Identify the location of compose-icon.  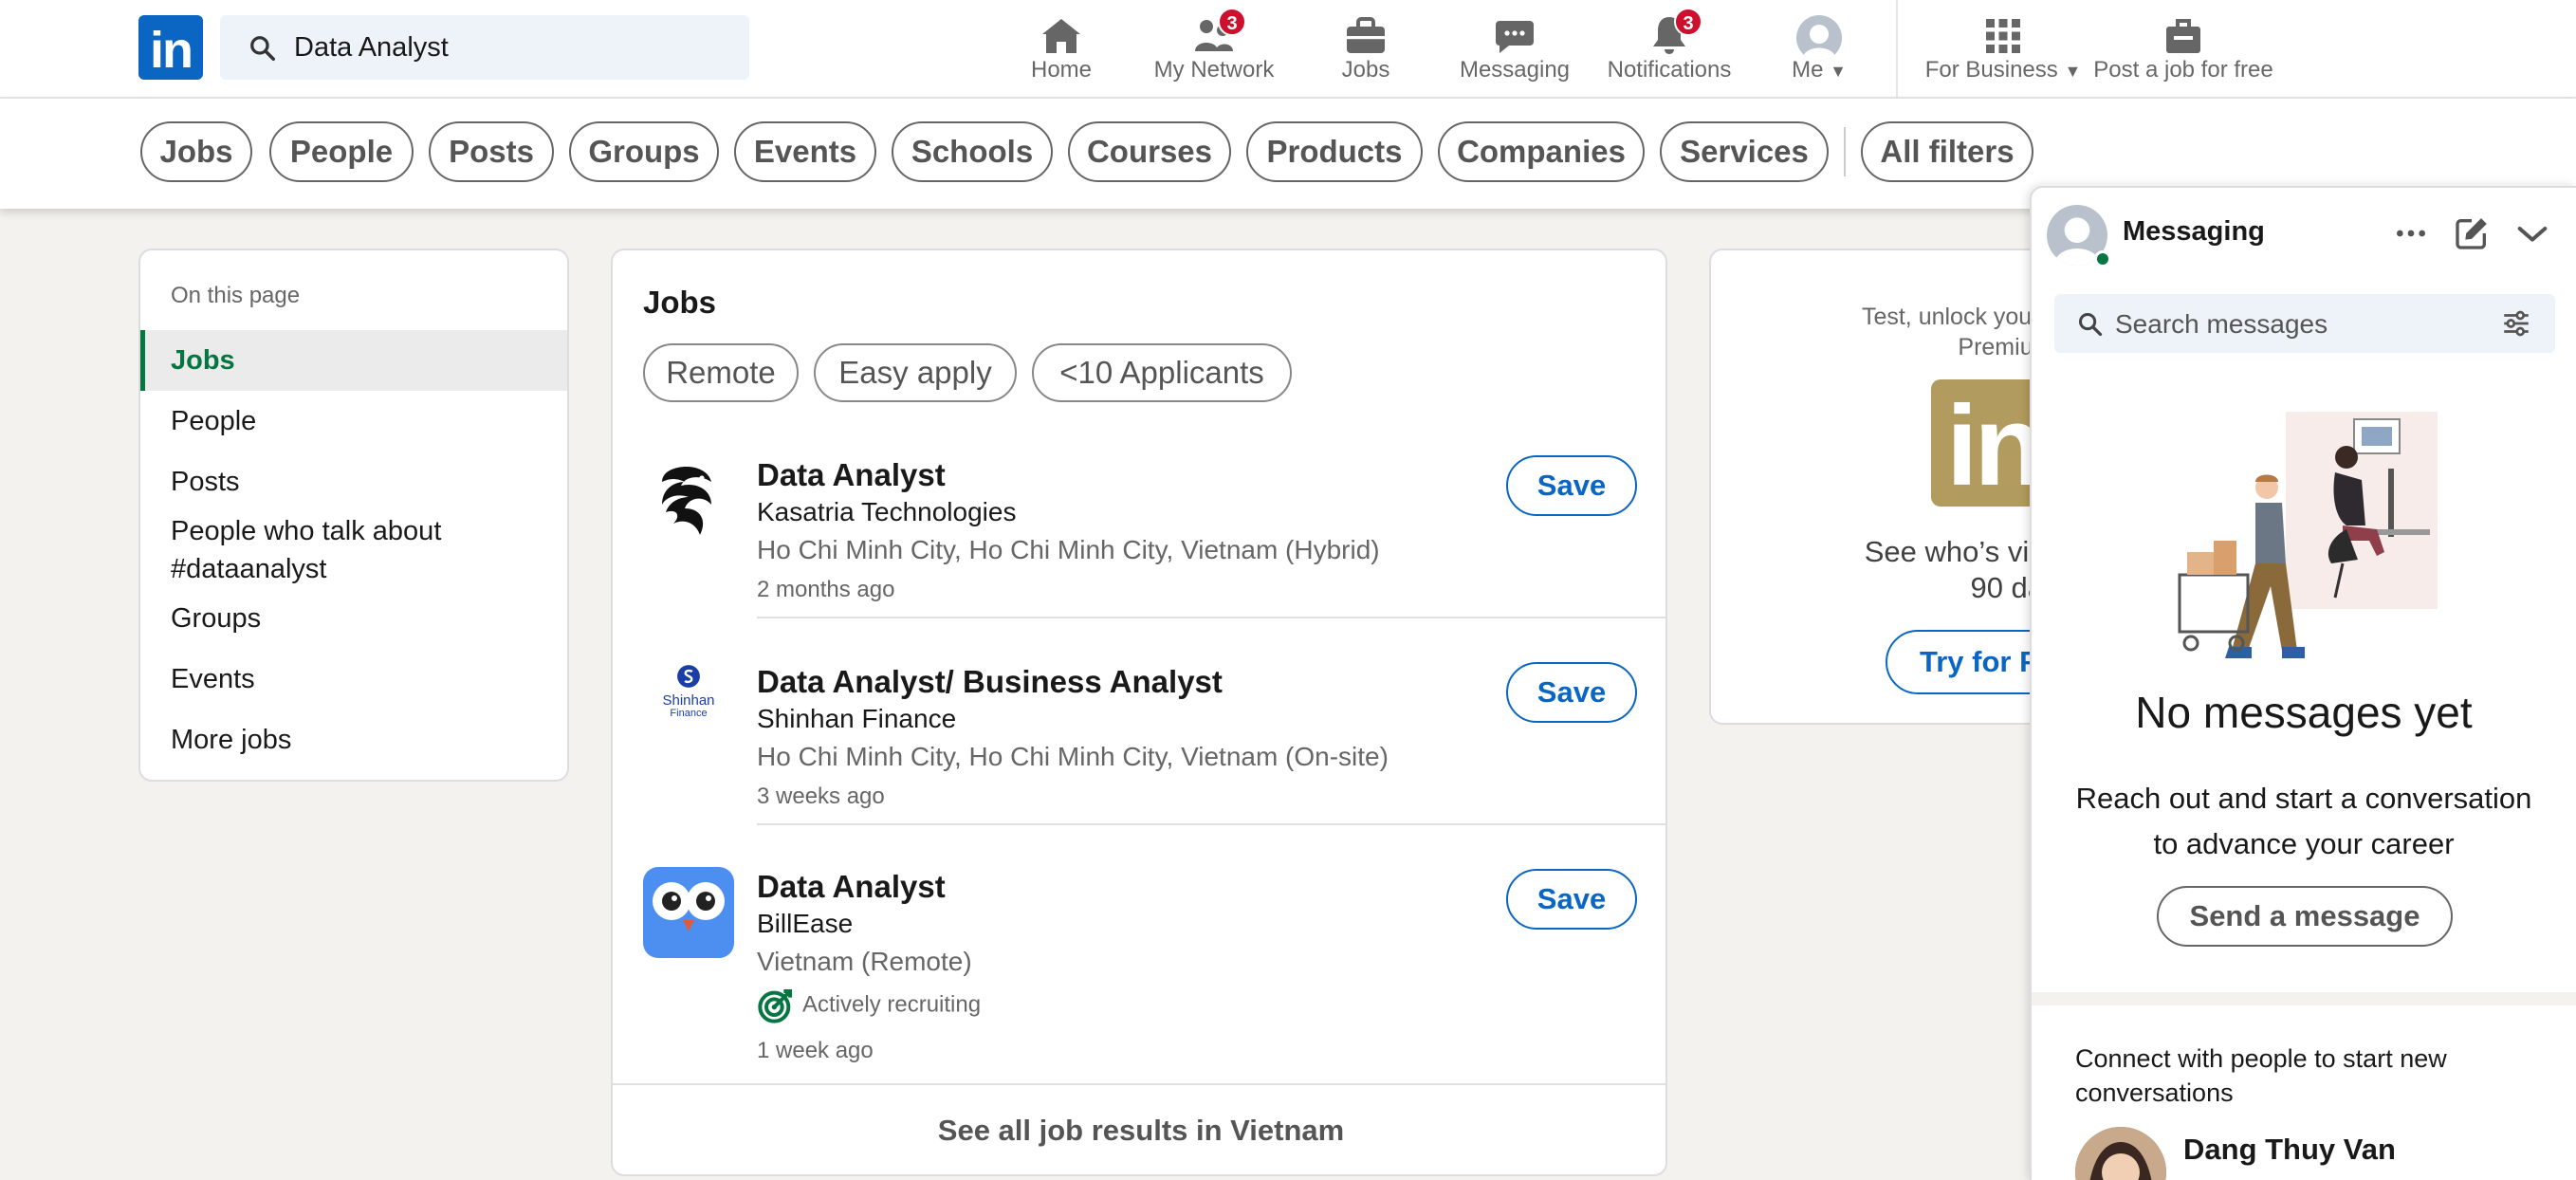
(2472, 233).